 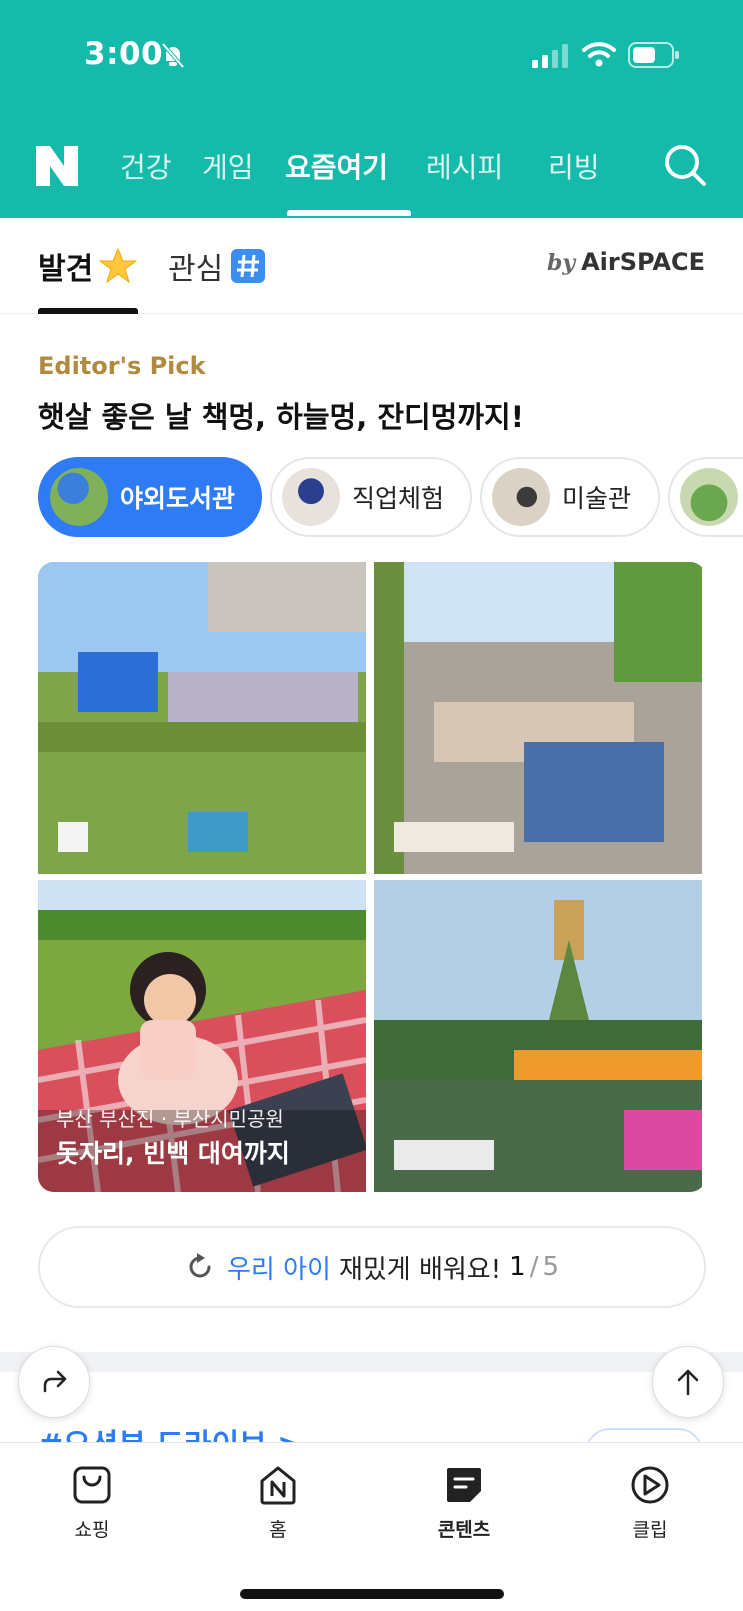 What do you see at coordinates (653, 55) in the screenshot?
I see `battery-icon` at bounding box center [653, 55].